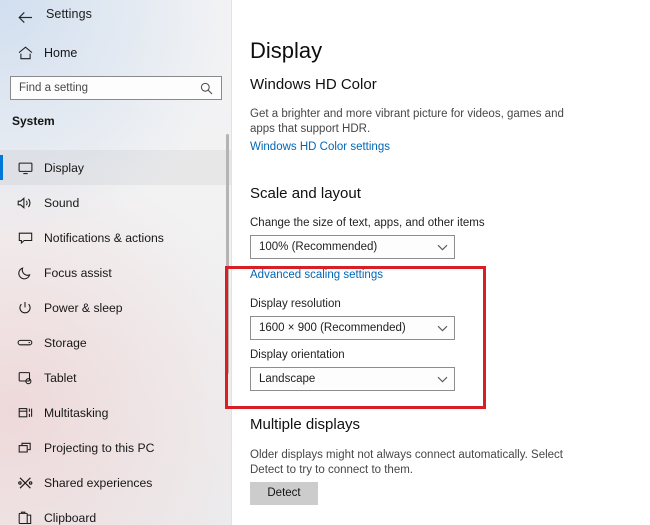  Describe the element at coordinates (116, 17) in the screenshot. I see `title-bar: Settings` at that location.